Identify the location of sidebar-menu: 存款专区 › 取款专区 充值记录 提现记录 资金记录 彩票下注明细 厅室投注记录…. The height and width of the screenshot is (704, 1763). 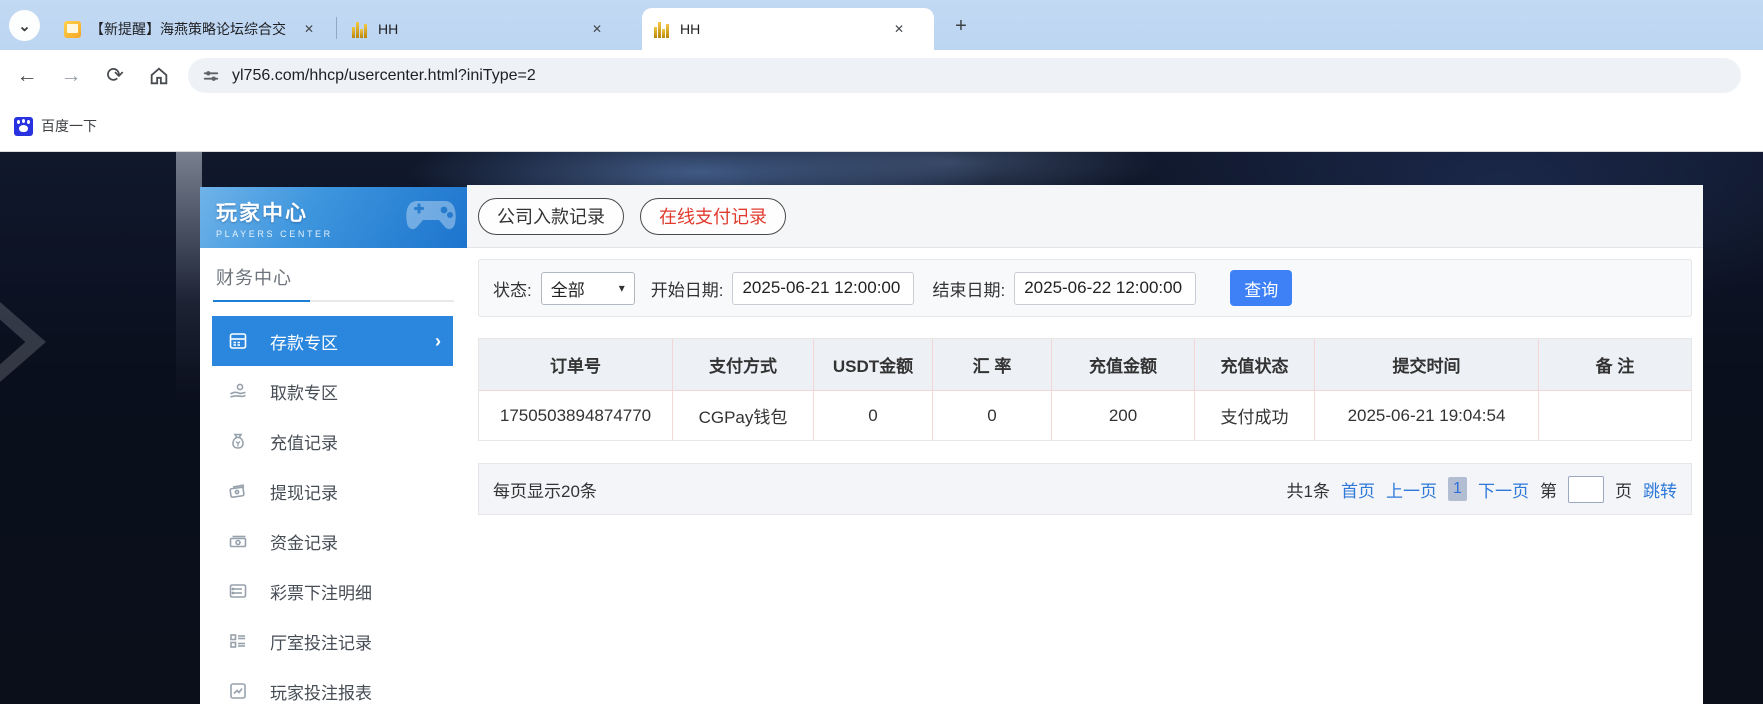
(333, 510).